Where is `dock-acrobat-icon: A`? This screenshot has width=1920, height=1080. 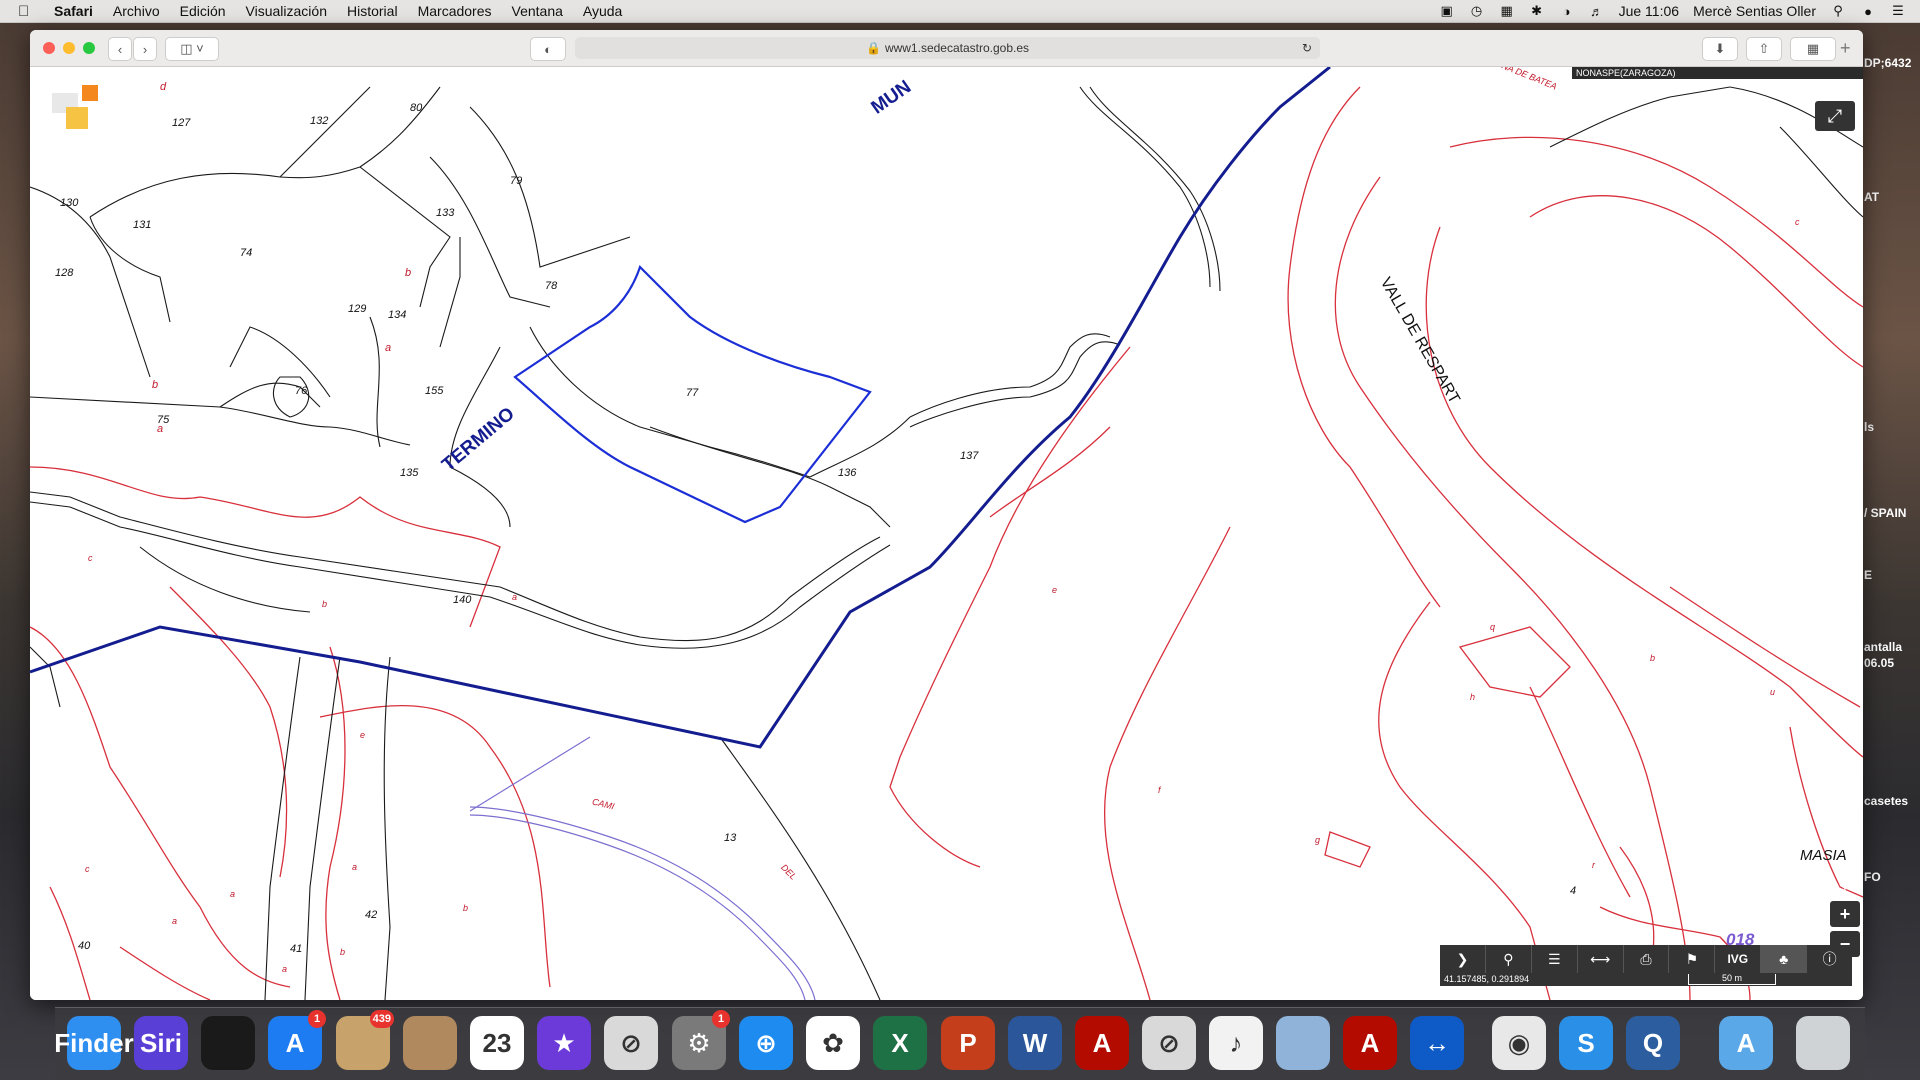
dock-acrobat-icon: A is located at coordinates (1102, 1043).